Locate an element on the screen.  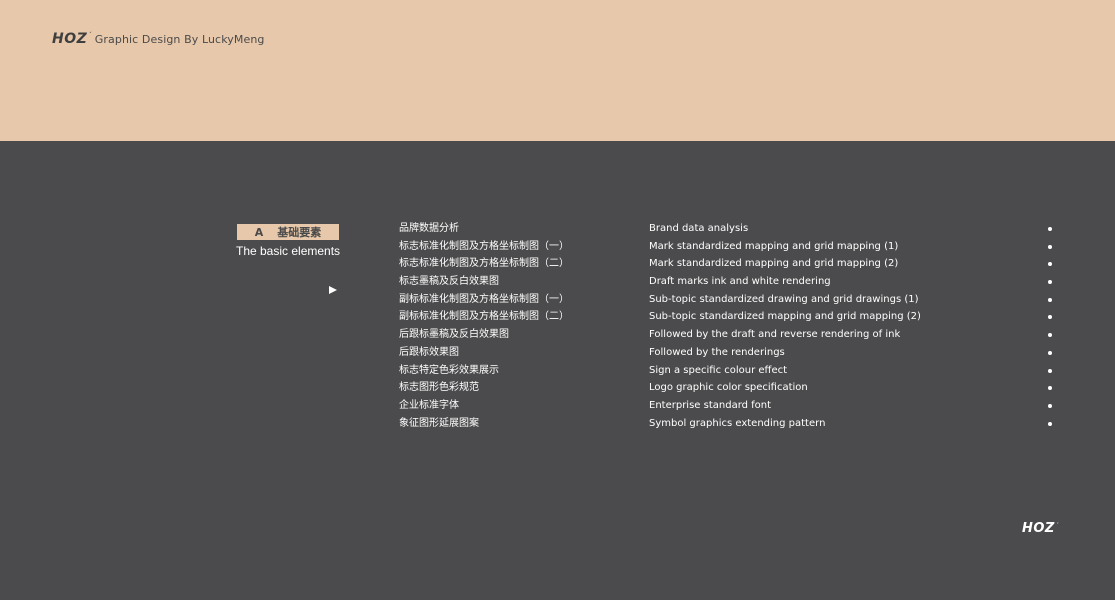
section-badge: A 基础要素 is located at coordinates (288, 232).